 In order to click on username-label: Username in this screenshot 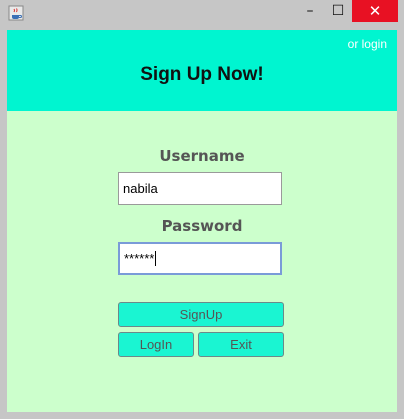, I will do `click(202, 156)`.